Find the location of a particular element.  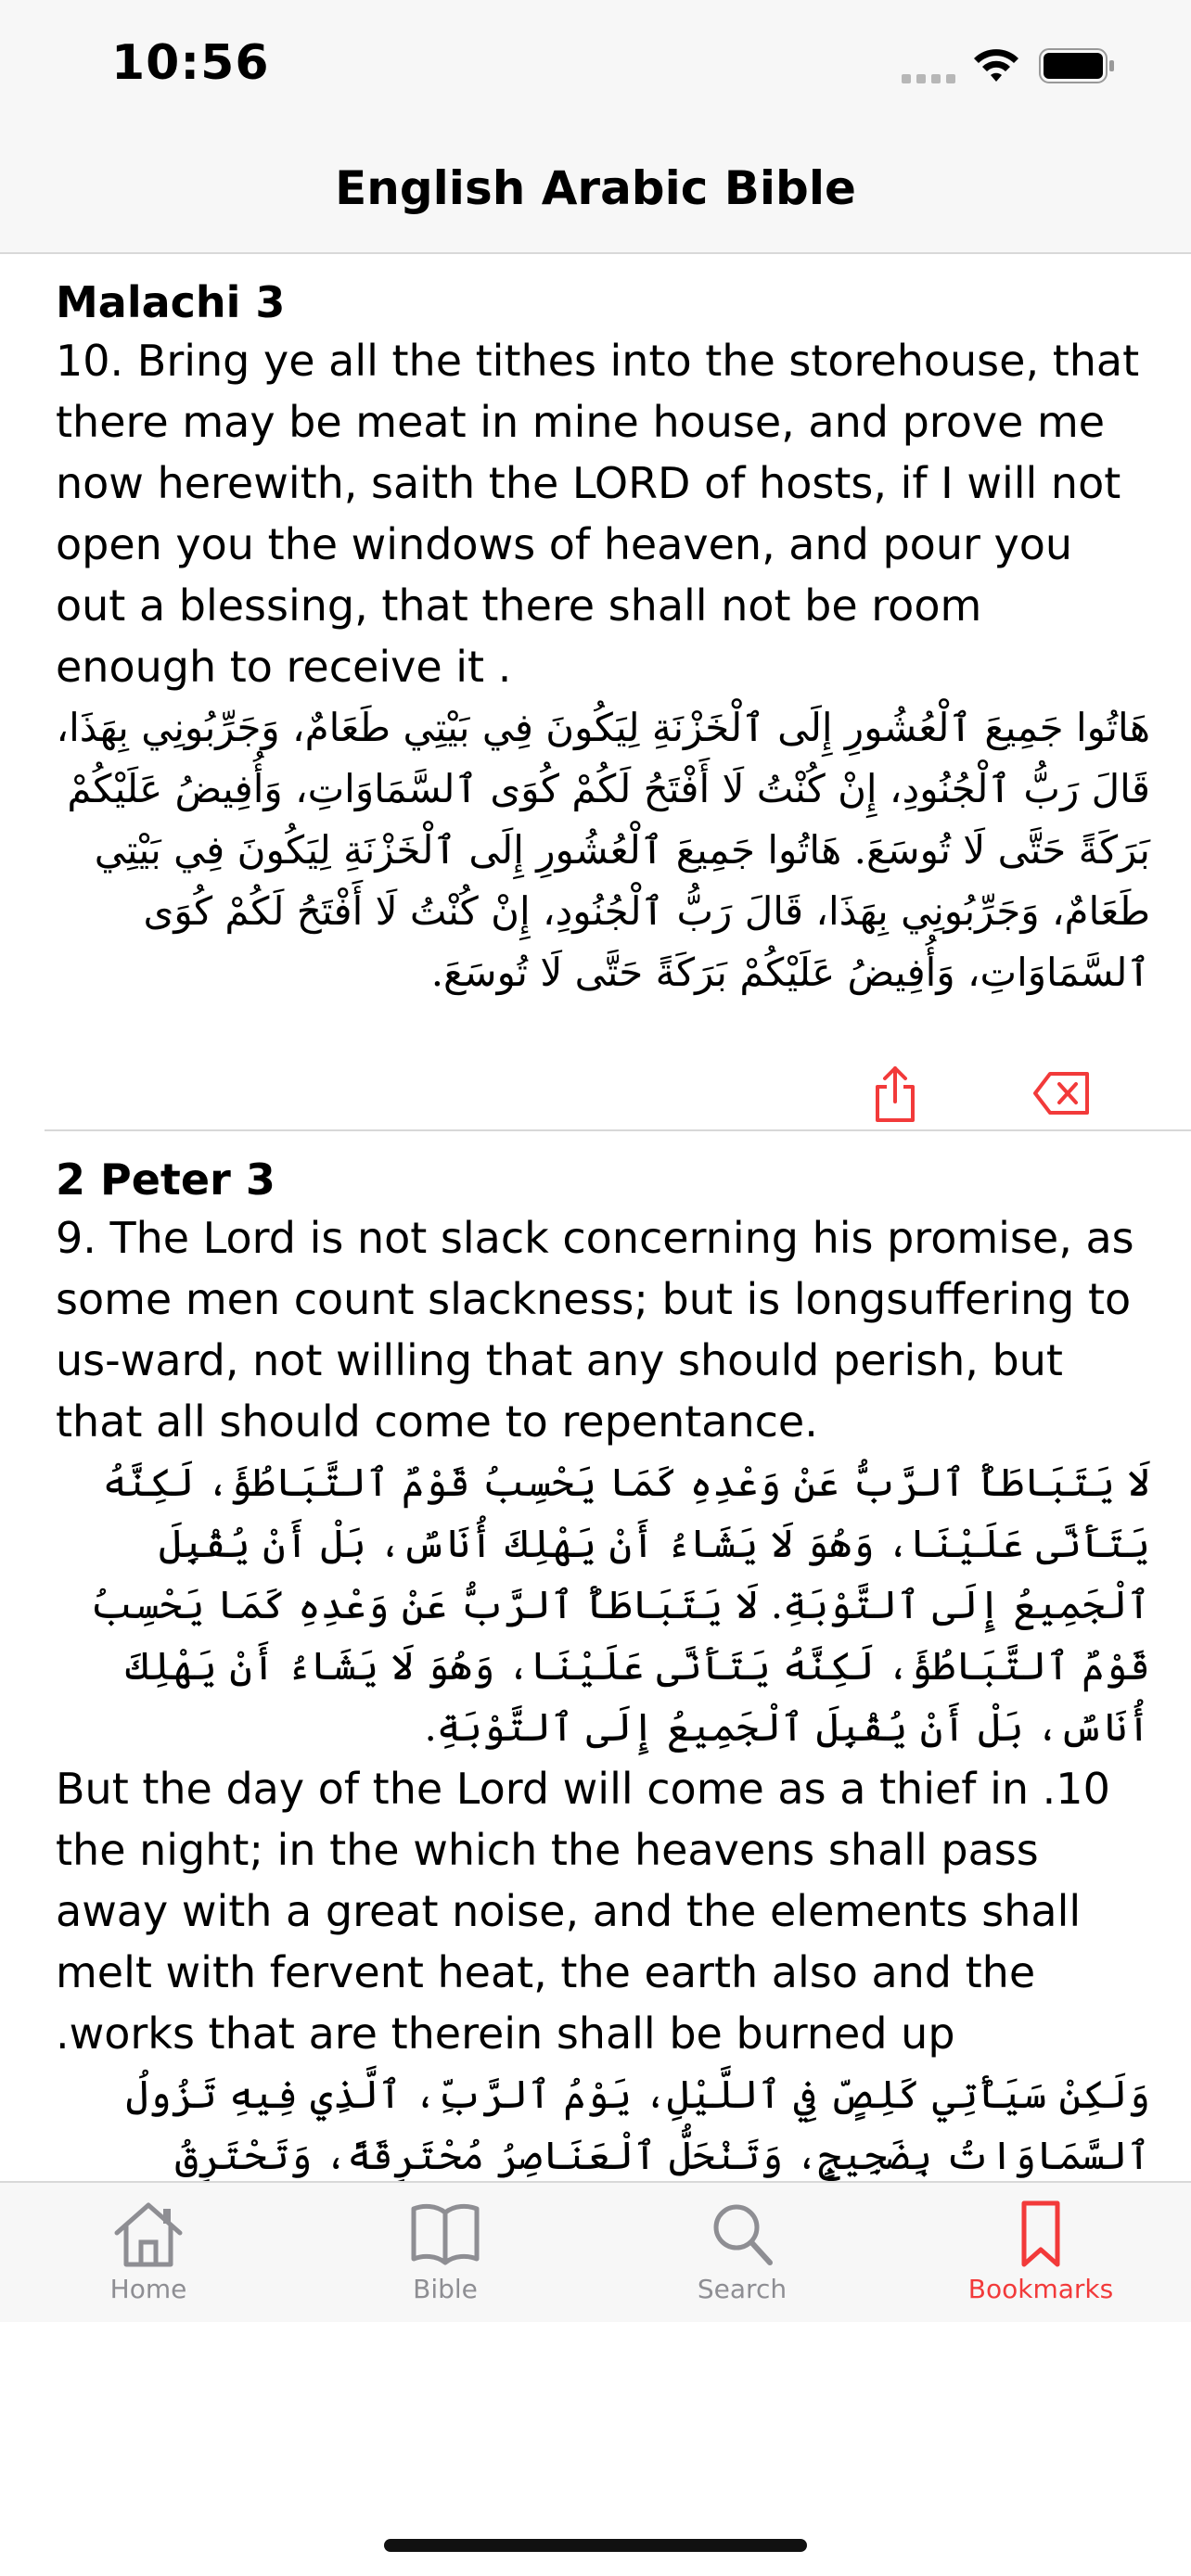

bookmark-icon is located at coordinates (1040, 2233).